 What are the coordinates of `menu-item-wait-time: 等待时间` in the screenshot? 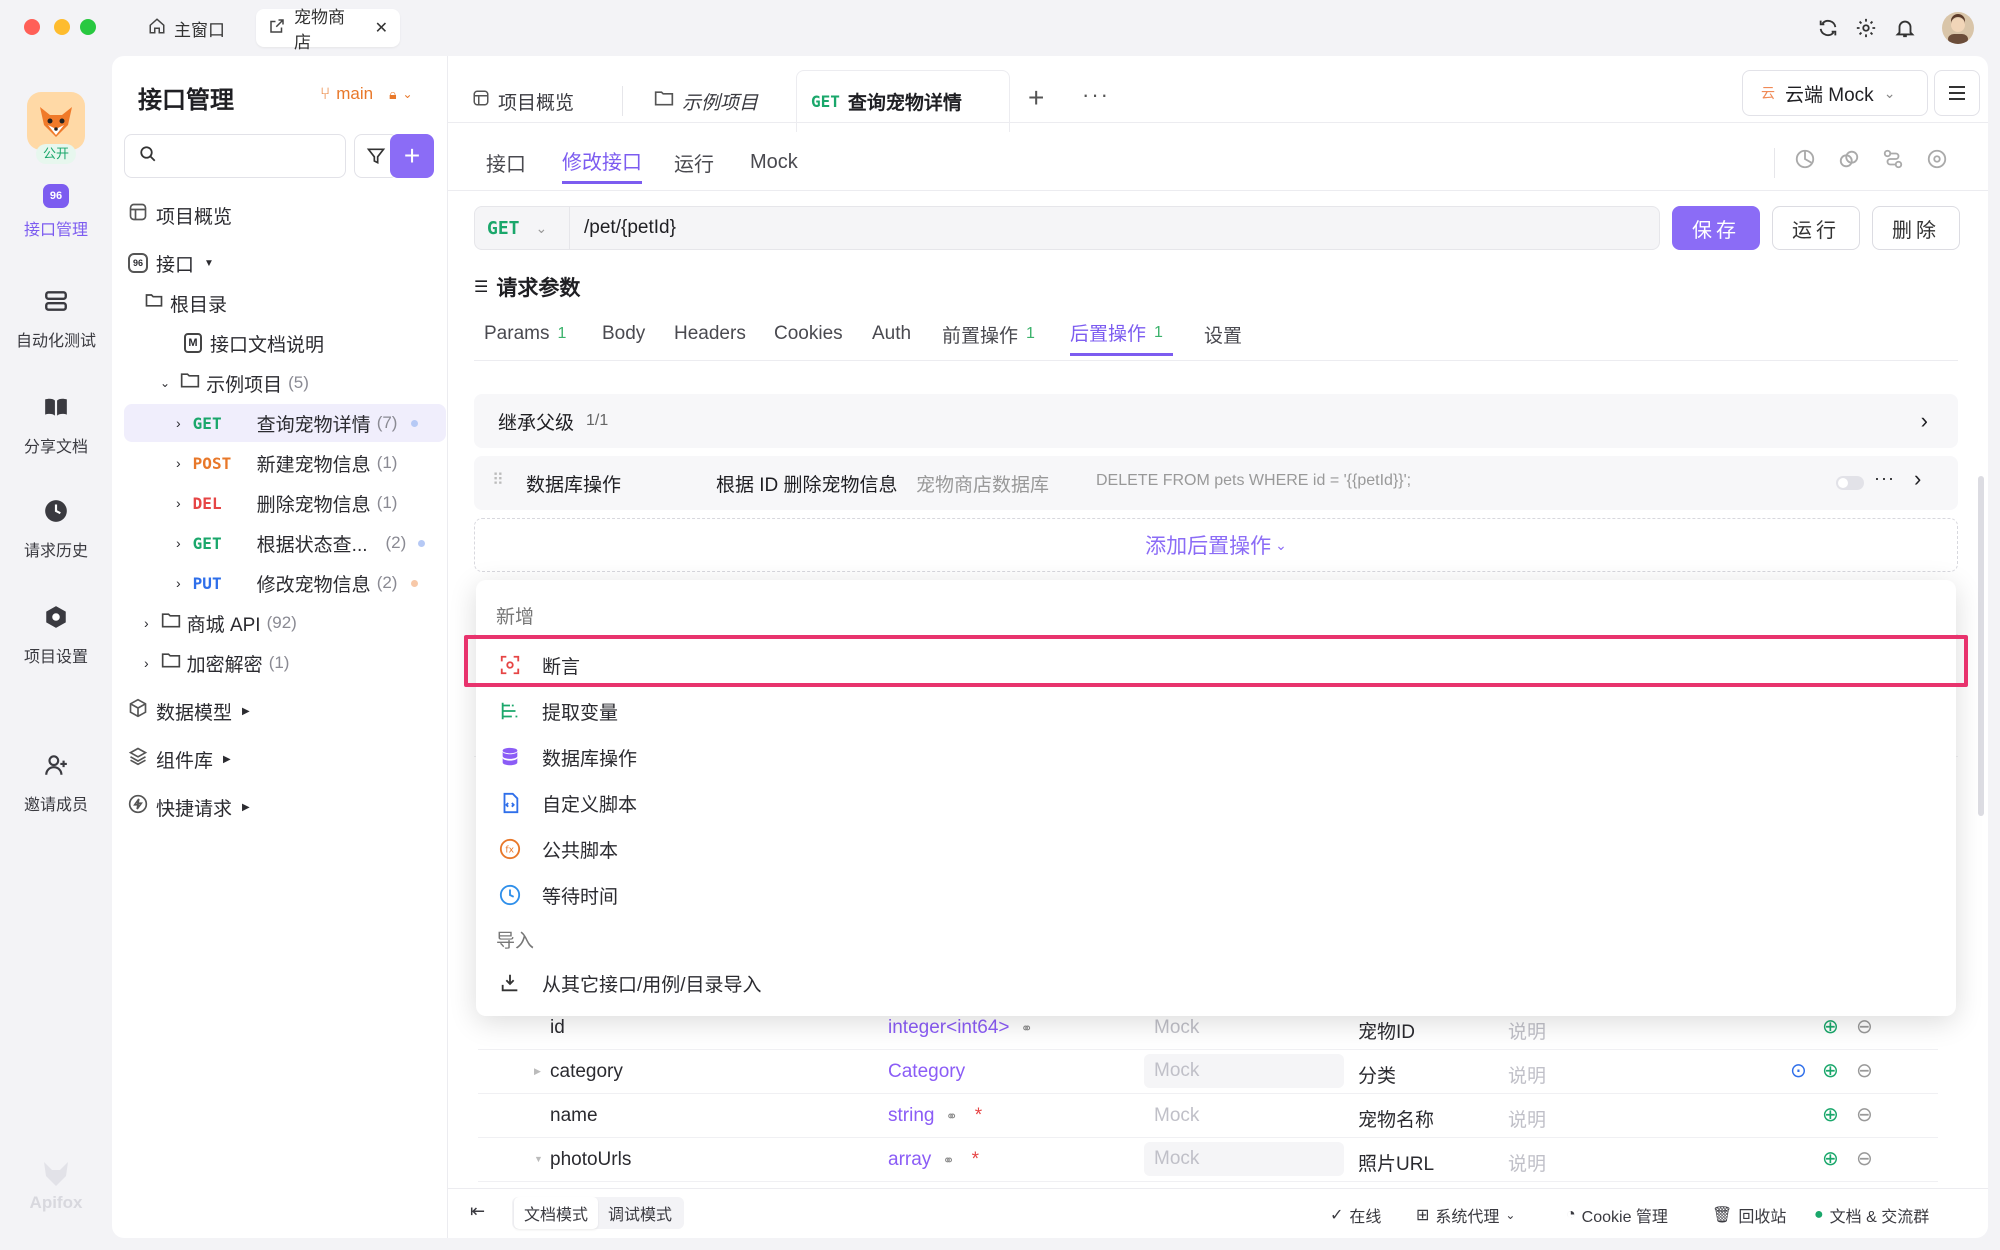 It's located at (1216, 895).